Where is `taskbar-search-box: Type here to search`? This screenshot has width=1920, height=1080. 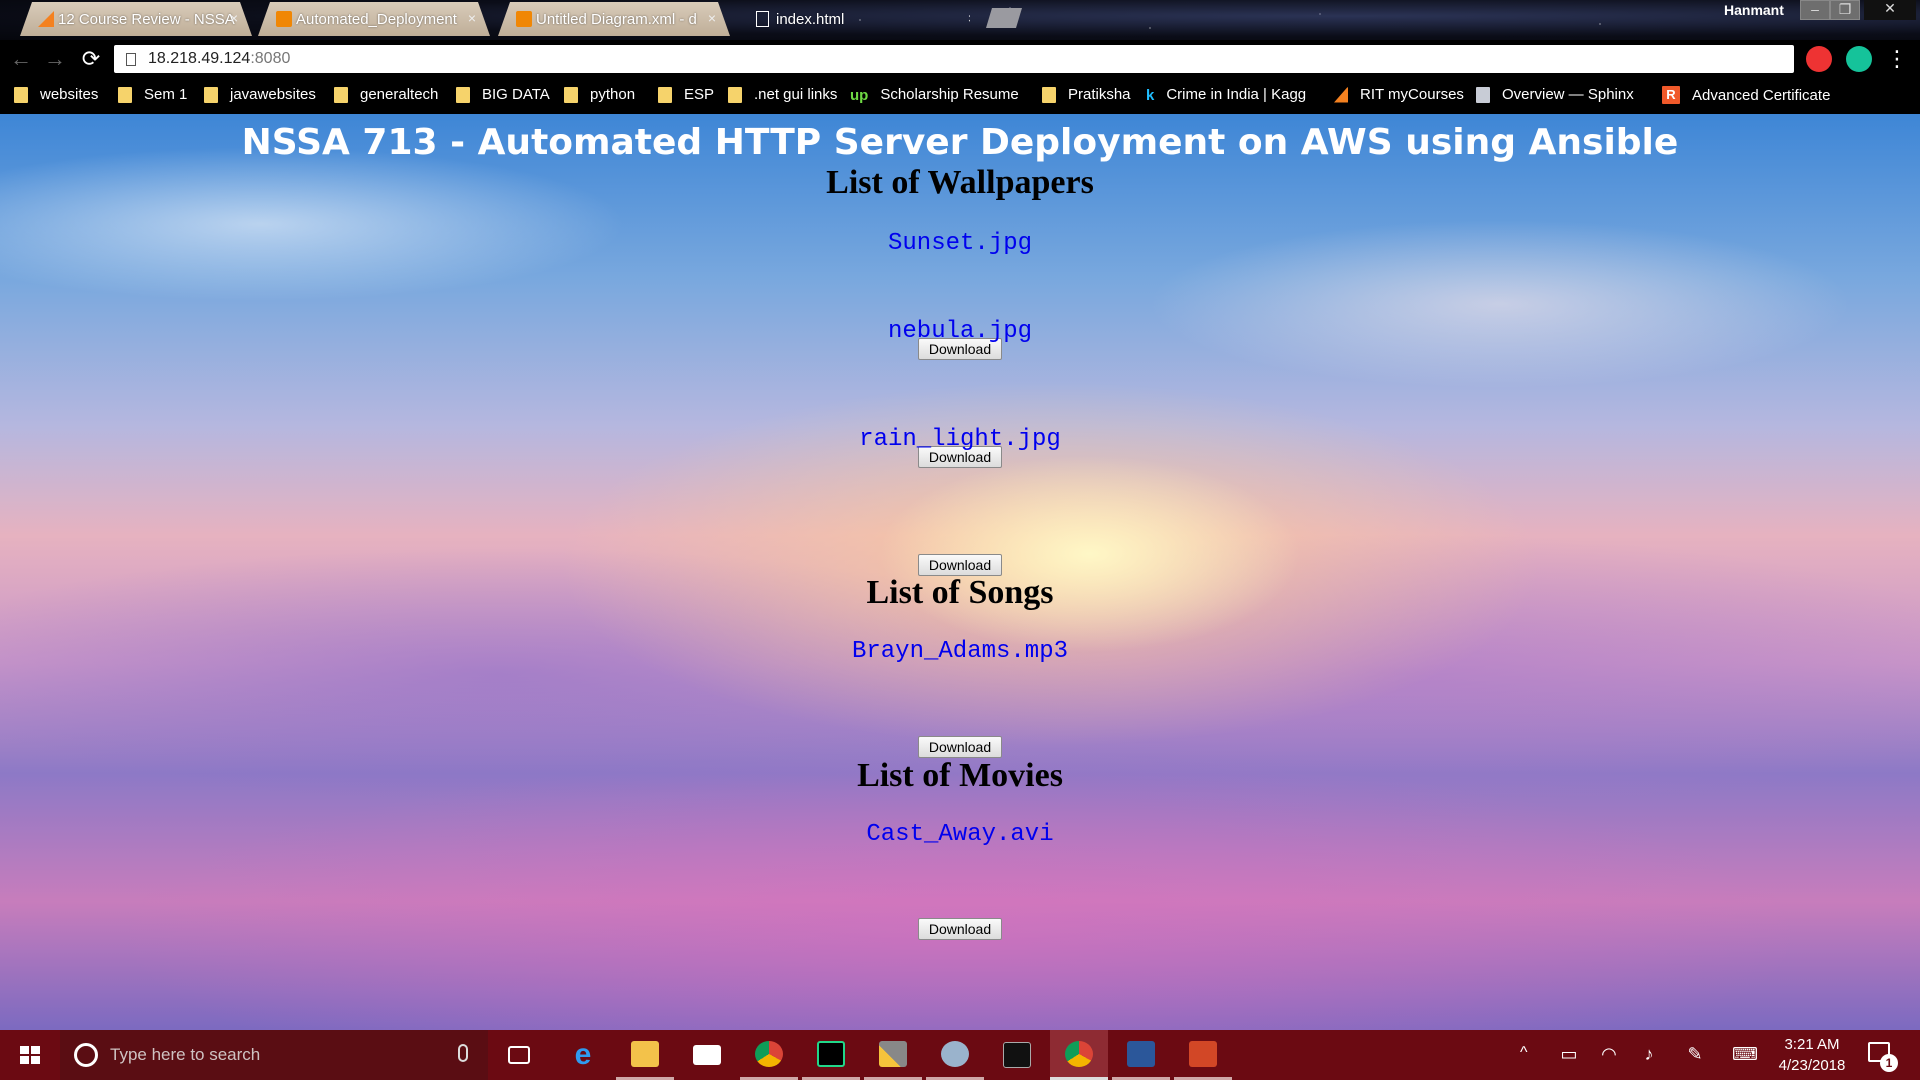
taskbar-search-box: Type here to search is located at coordinates (274, 1055).